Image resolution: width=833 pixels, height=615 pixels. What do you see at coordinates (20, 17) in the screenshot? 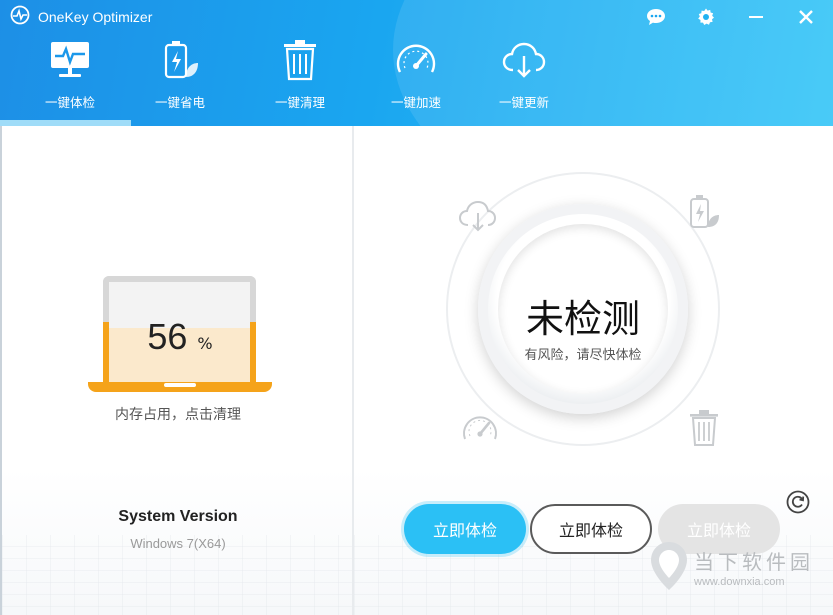
I see `app-logo-icon` at bounding box center [20, 17].